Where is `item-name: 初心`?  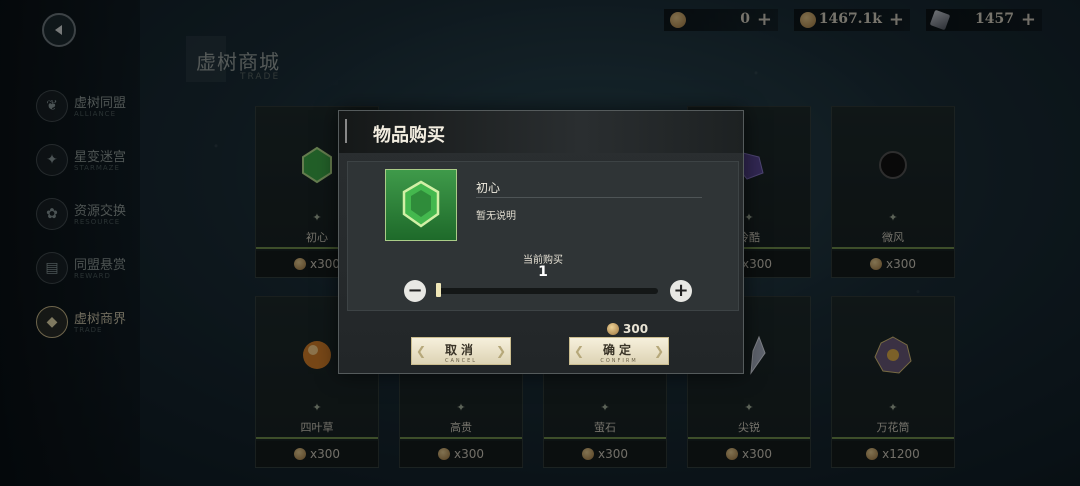 item-name: 初心 is located at coordinates (488, 188).